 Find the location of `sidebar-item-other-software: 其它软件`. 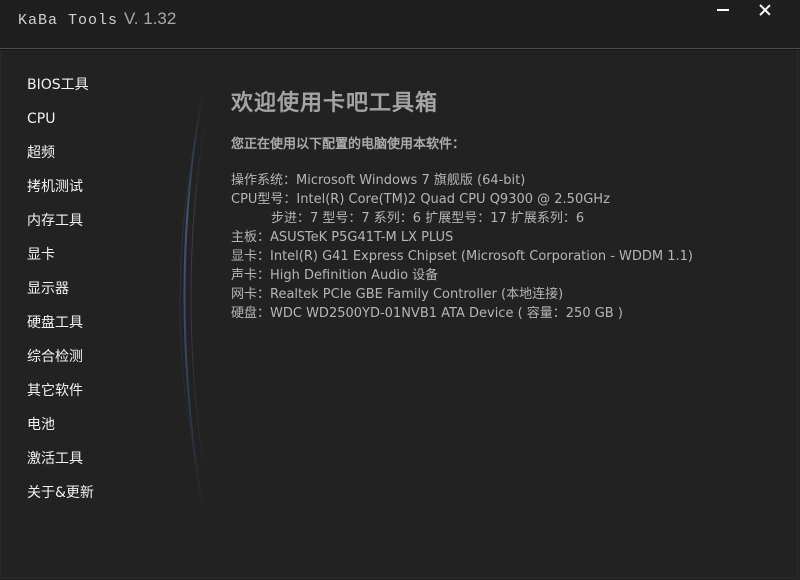

sidebar-item-other-software: 其它软件 is located at coordinates (55, 391).